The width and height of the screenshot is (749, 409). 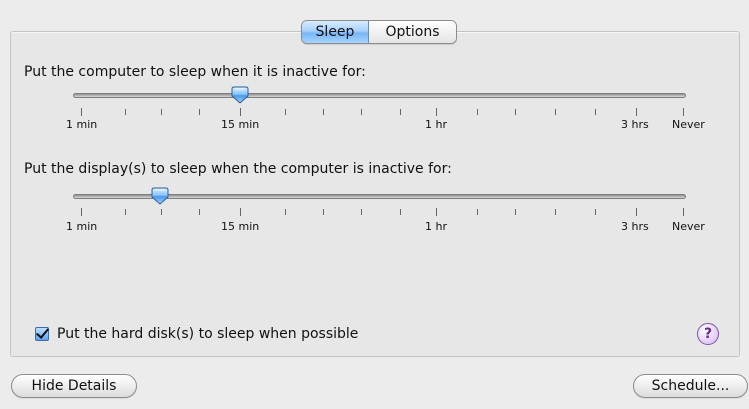 What do you see at coordinates (412, 32) in the screenshot?
I see `tab-options: Options` at bounding box center [412, 32].